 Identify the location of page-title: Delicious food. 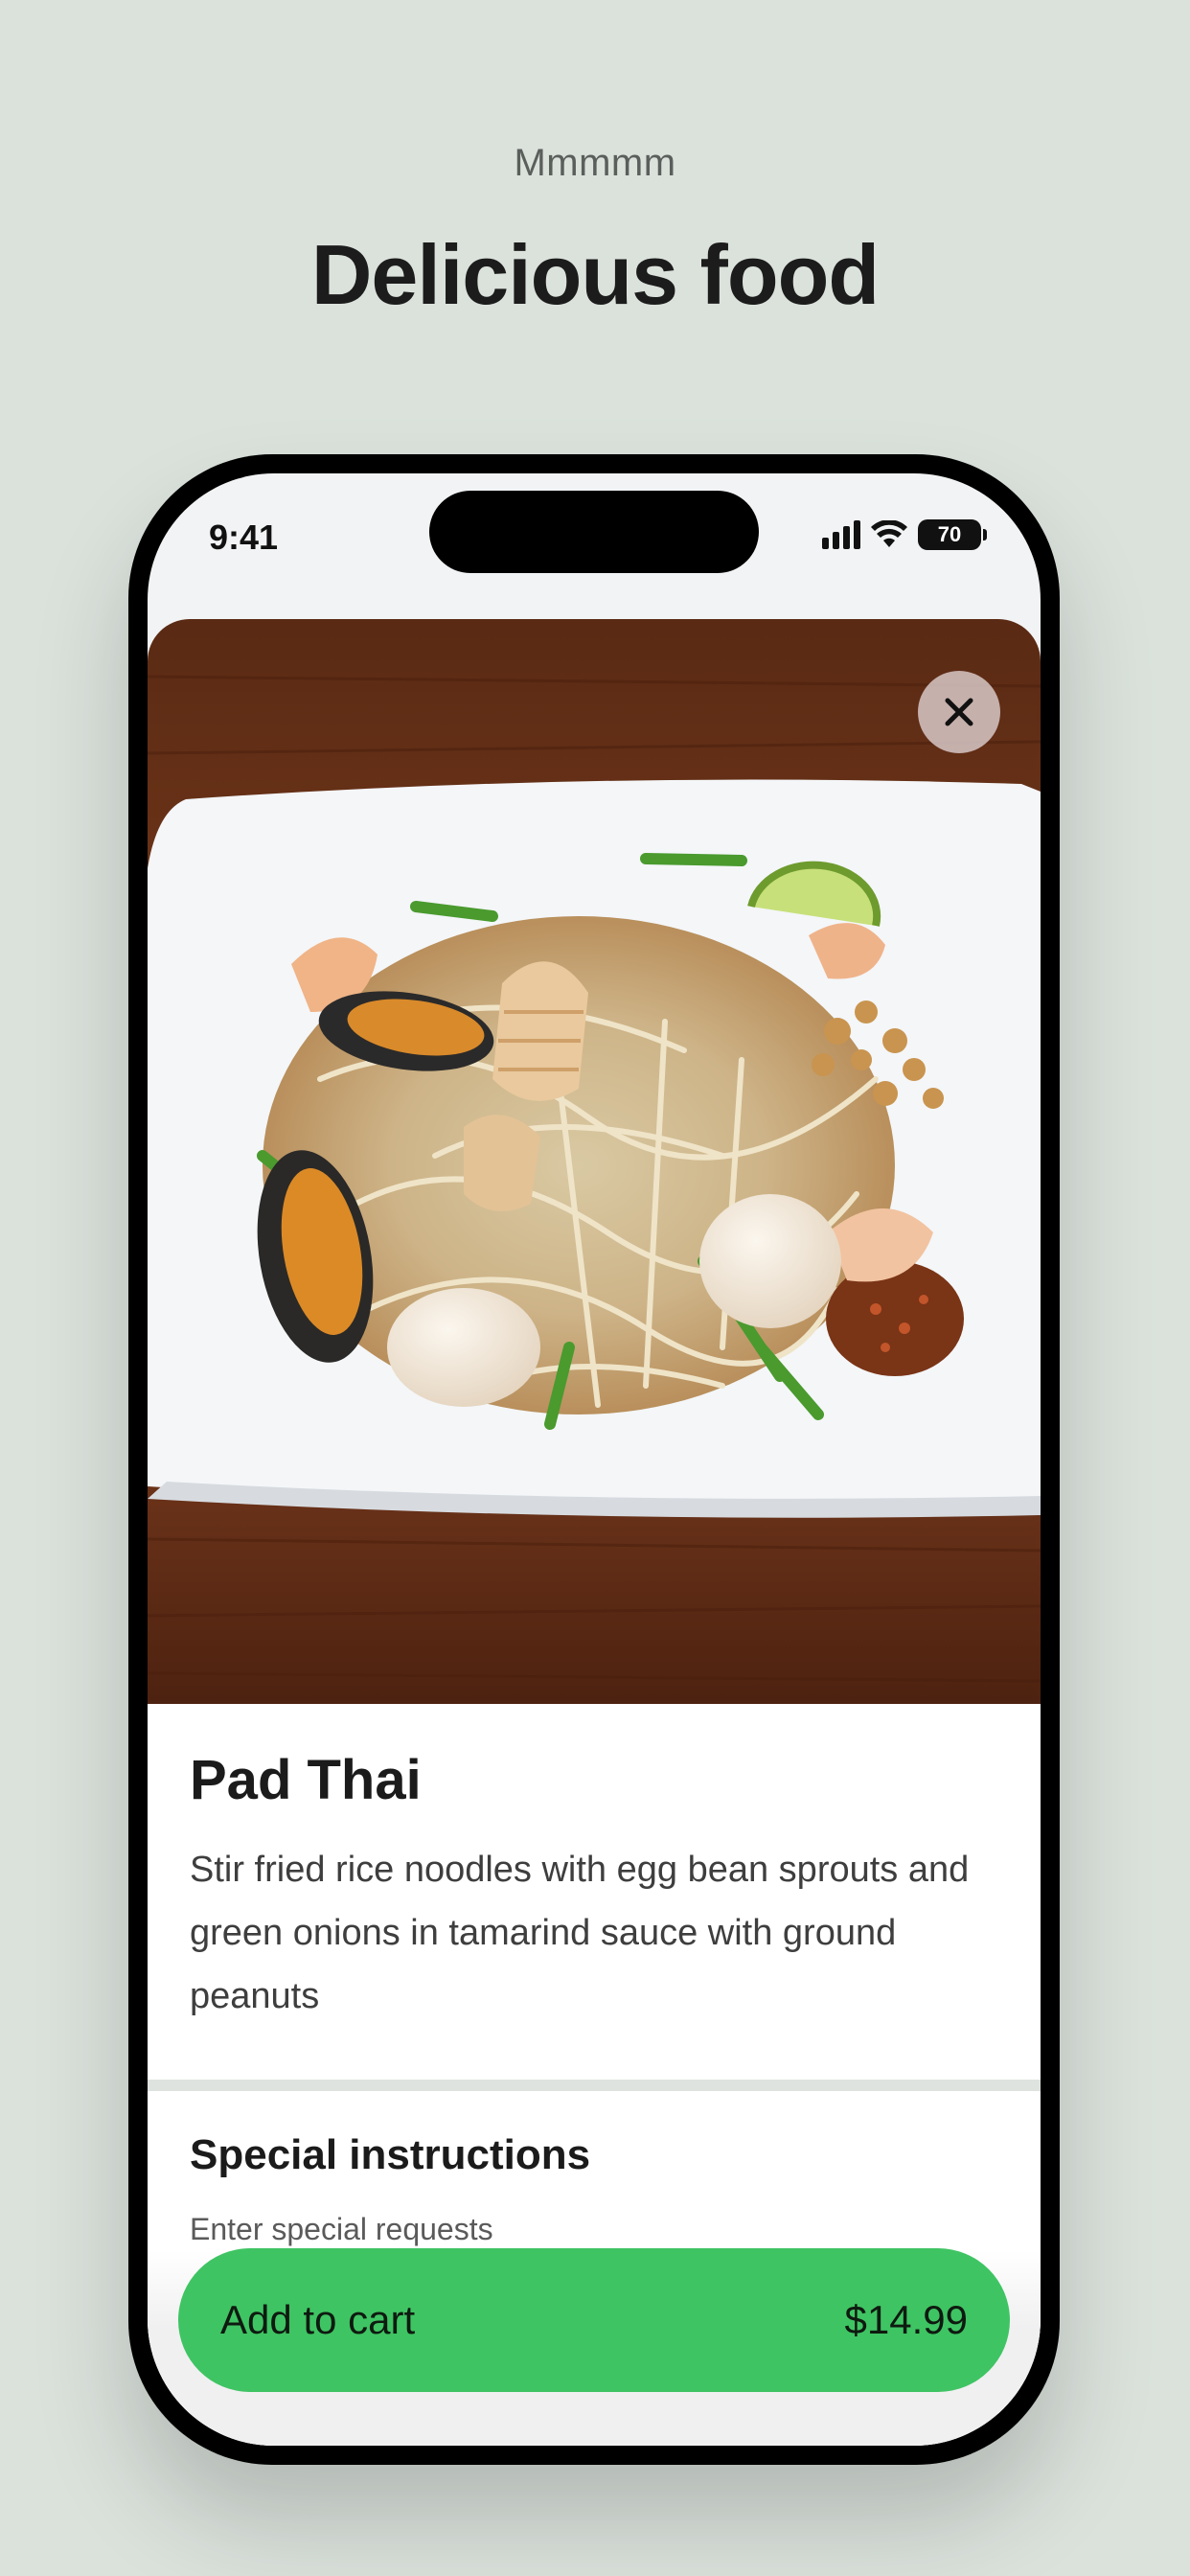
(595, 274).